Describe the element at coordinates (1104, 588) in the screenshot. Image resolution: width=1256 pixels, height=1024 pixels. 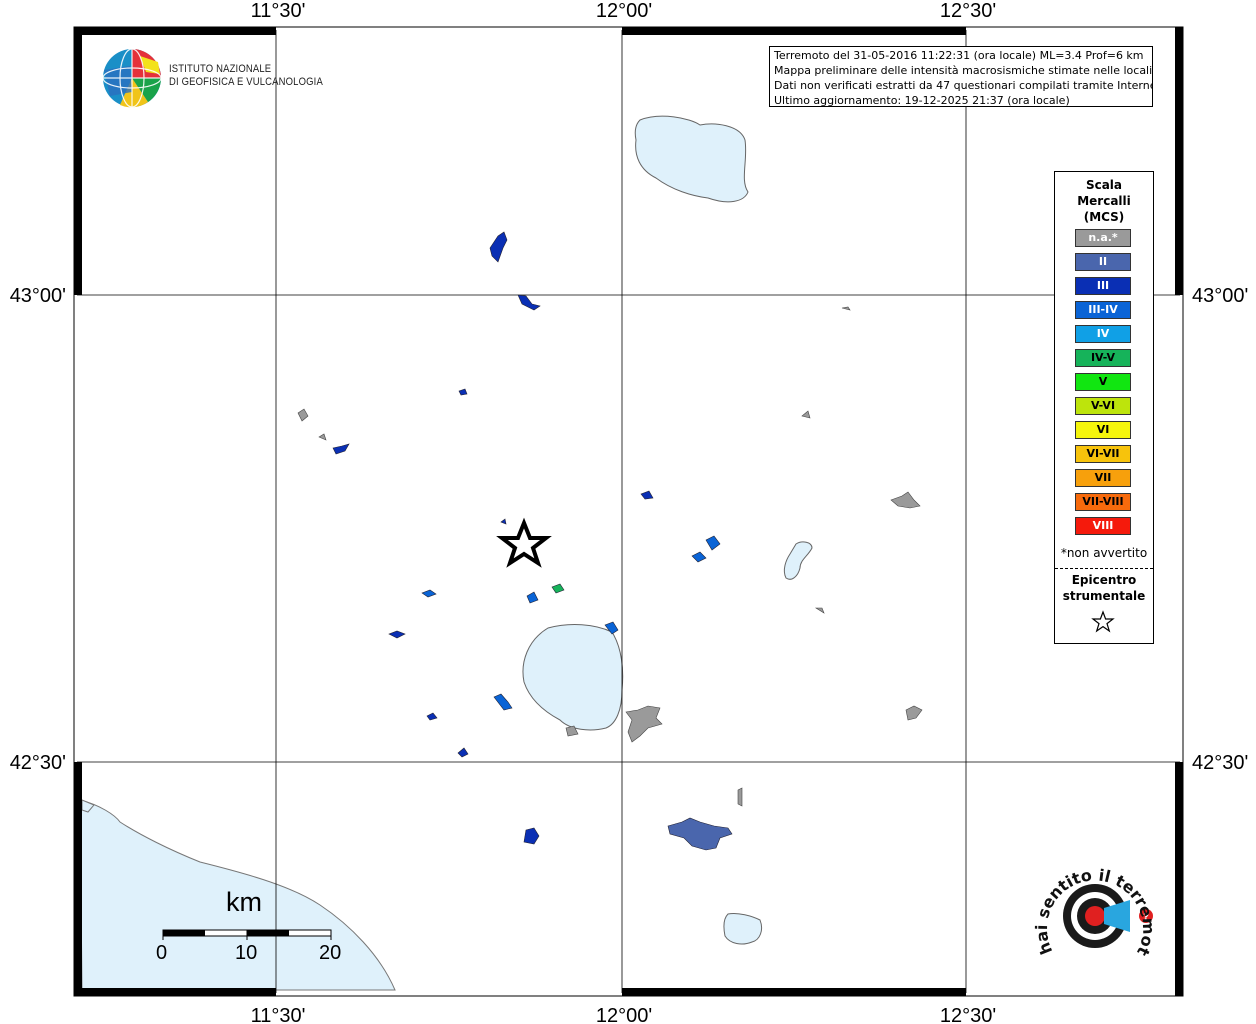
I see `legend-epicenter-label: Epicentro strumentale` at that location.